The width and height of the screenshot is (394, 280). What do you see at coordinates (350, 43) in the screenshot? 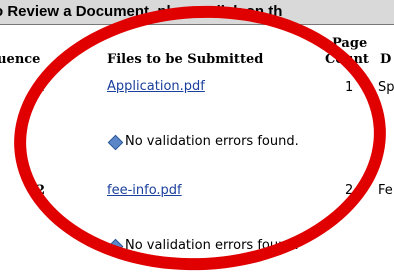
I see `header-page-count-line1: Page` at bounding box center [350, 43].